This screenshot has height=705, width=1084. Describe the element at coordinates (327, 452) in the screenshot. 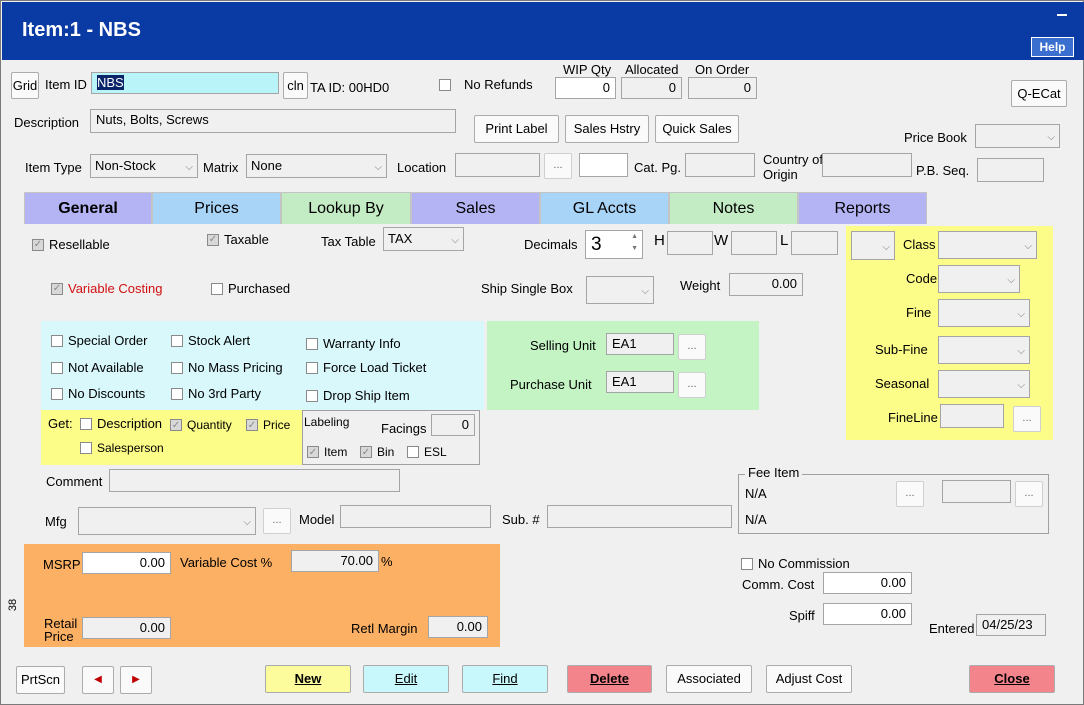

I see `label-item-checkbox: ✓ Item` at that location.